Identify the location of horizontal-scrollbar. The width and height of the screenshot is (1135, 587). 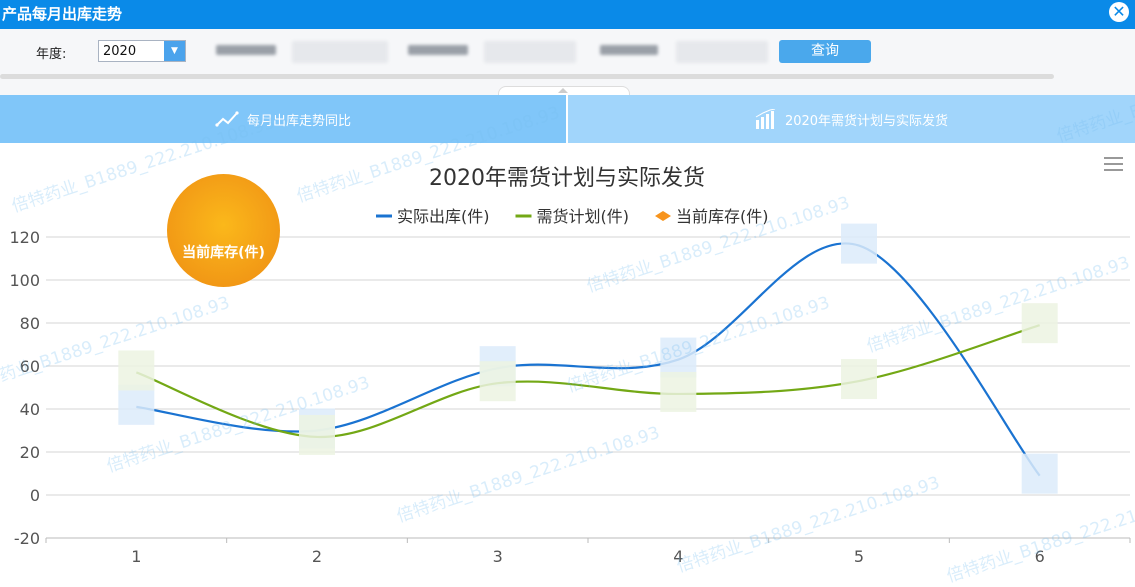
(527, 76).